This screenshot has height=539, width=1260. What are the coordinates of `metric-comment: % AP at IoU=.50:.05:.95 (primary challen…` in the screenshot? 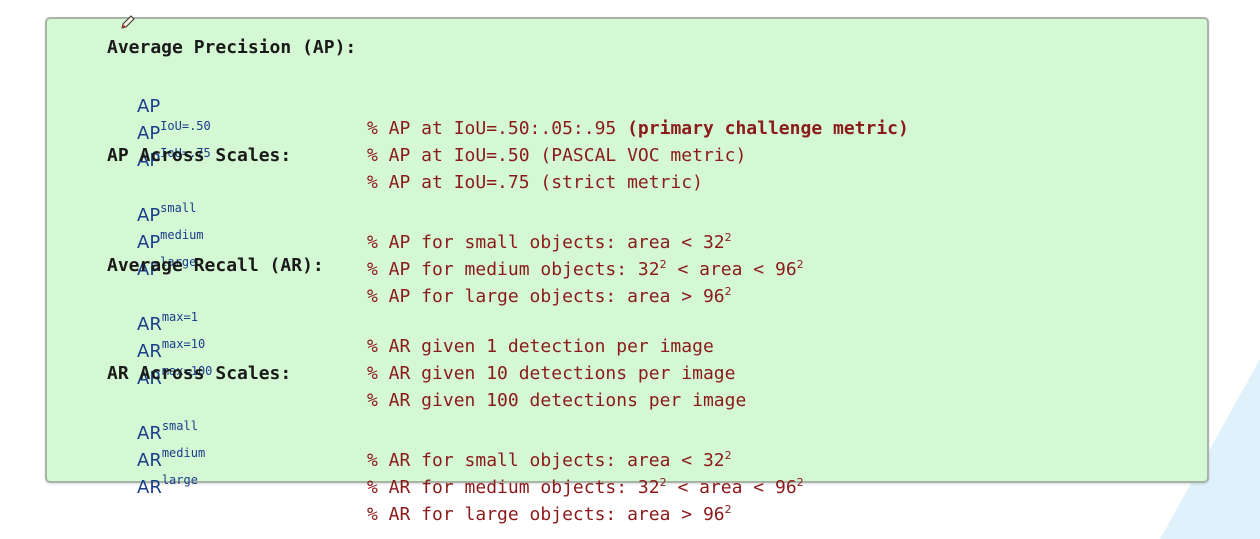 It's located at (638, 128).